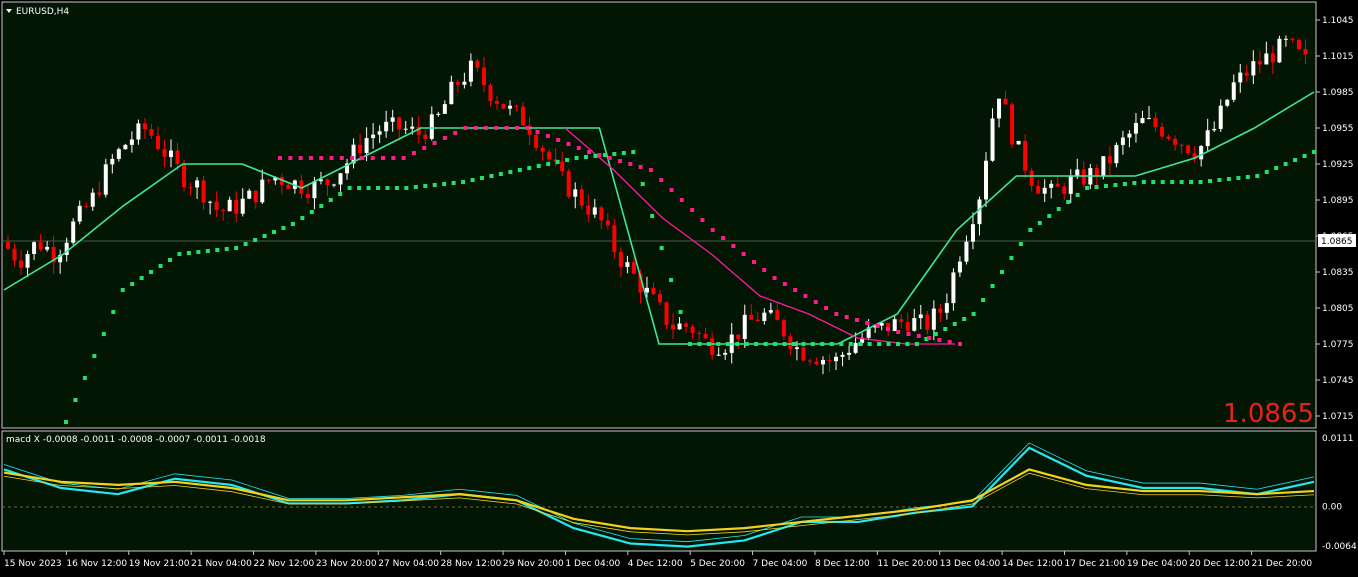 This screenshot has width=1358, height=577. What do you see at coordinates (1338, 57) in the screenshot?
I see `price-axis-label: 1.1015` at bounding box center [1338, 57].